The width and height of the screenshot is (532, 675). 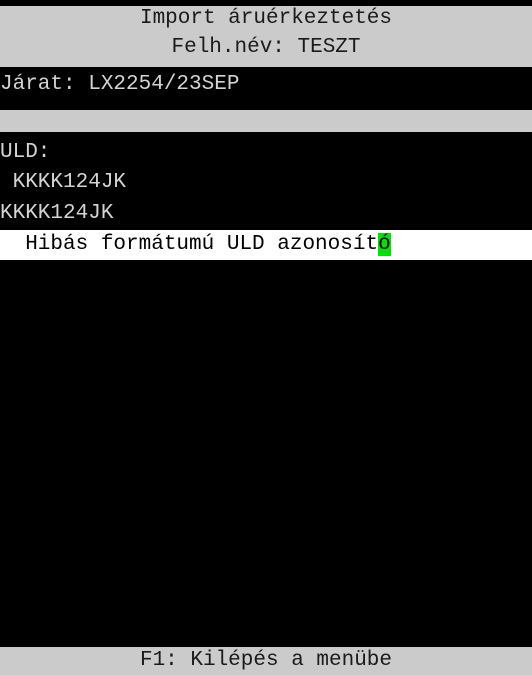 What do you see at coordinates (384, 244) in the screenshot?
I see `text-cursor: ó` at bounding box center [384, 244].